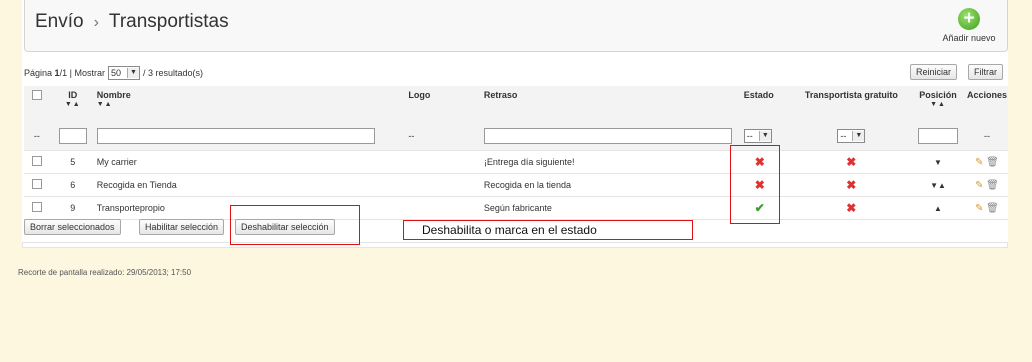 The image size is (1032, 362). Describe the element at coordinates (235, 135) in the screenshot. I see `name-filter-input` at that location.